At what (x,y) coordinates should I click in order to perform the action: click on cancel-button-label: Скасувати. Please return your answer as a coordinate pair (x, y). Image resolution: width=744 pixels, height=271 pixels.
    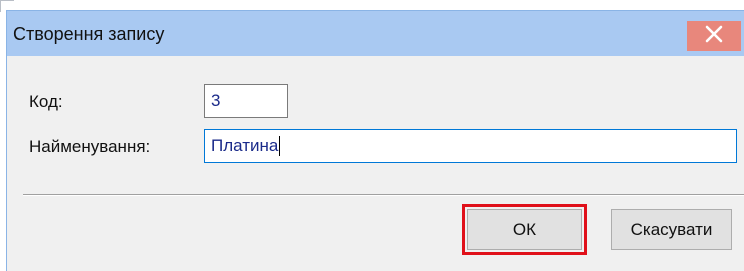
    Looking at the image, I should click on (671, 229).